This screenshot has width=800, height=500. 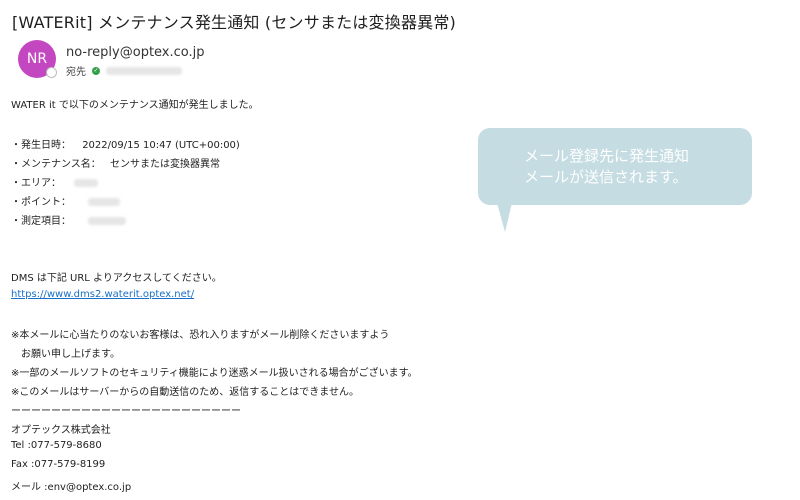 What do you see at coordinates (96, 70) in the screenshot?
I see `verified-check-icon: ✓` at bounding box center [96, 70].